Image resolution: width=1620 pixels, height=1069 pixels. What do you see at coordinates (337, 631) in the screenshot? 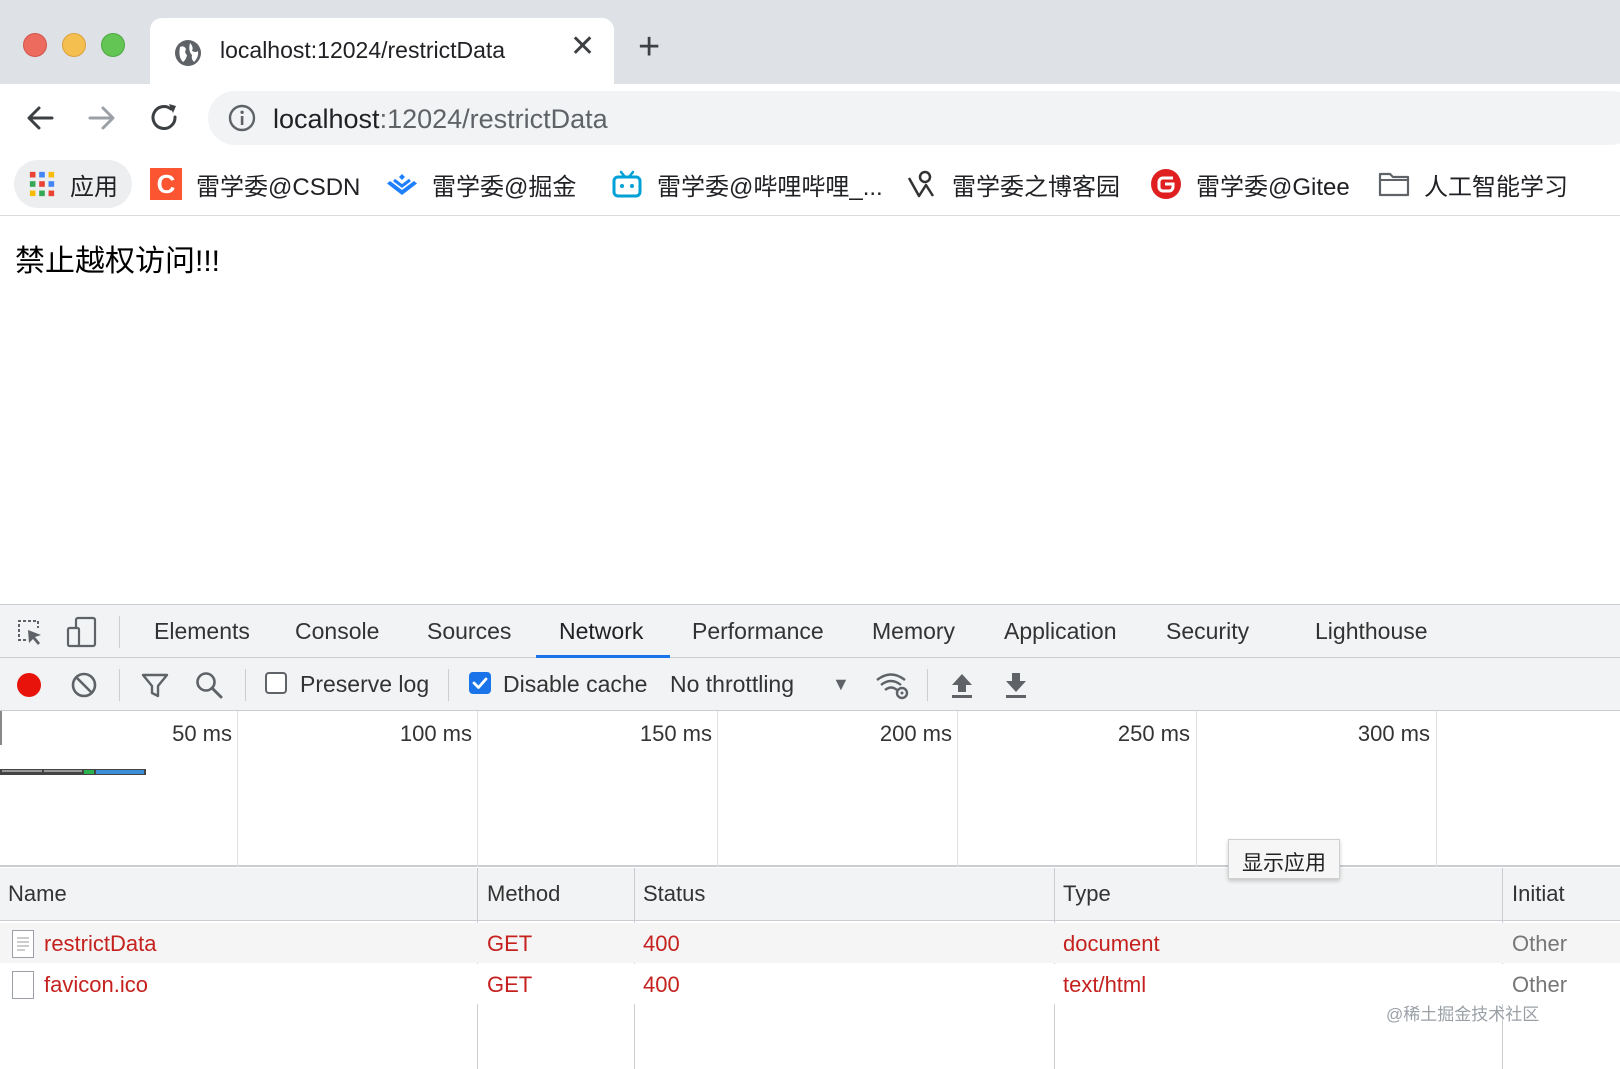
I see `tab-console: Console` at bounding box center [337, 631].